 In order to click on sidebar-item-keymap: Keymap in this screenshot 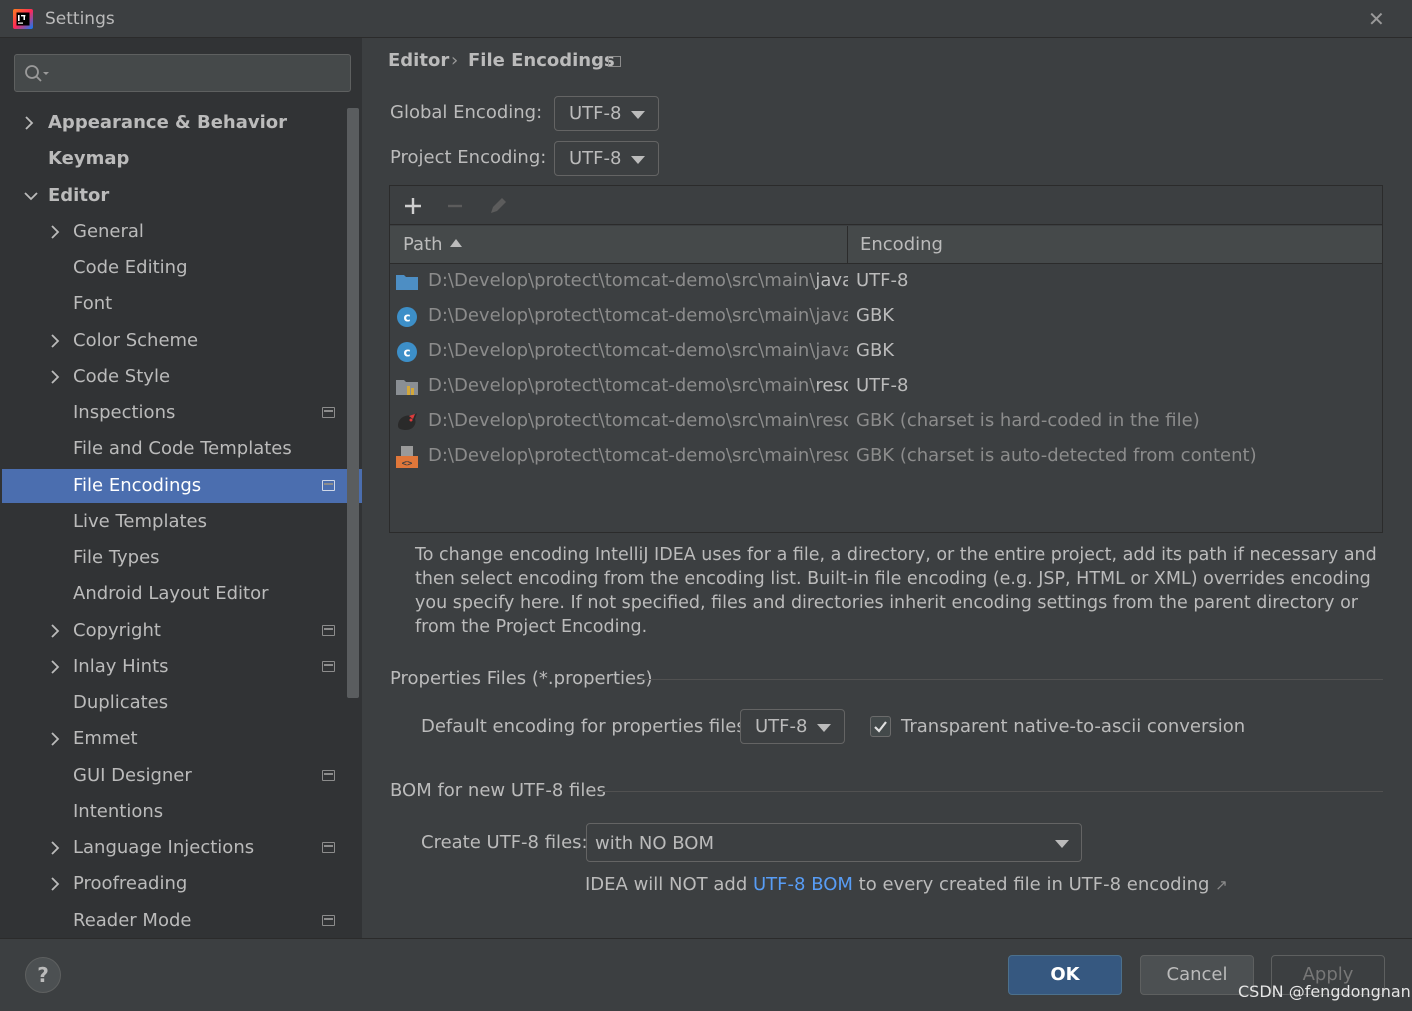, I will do `click(182, 159)`.